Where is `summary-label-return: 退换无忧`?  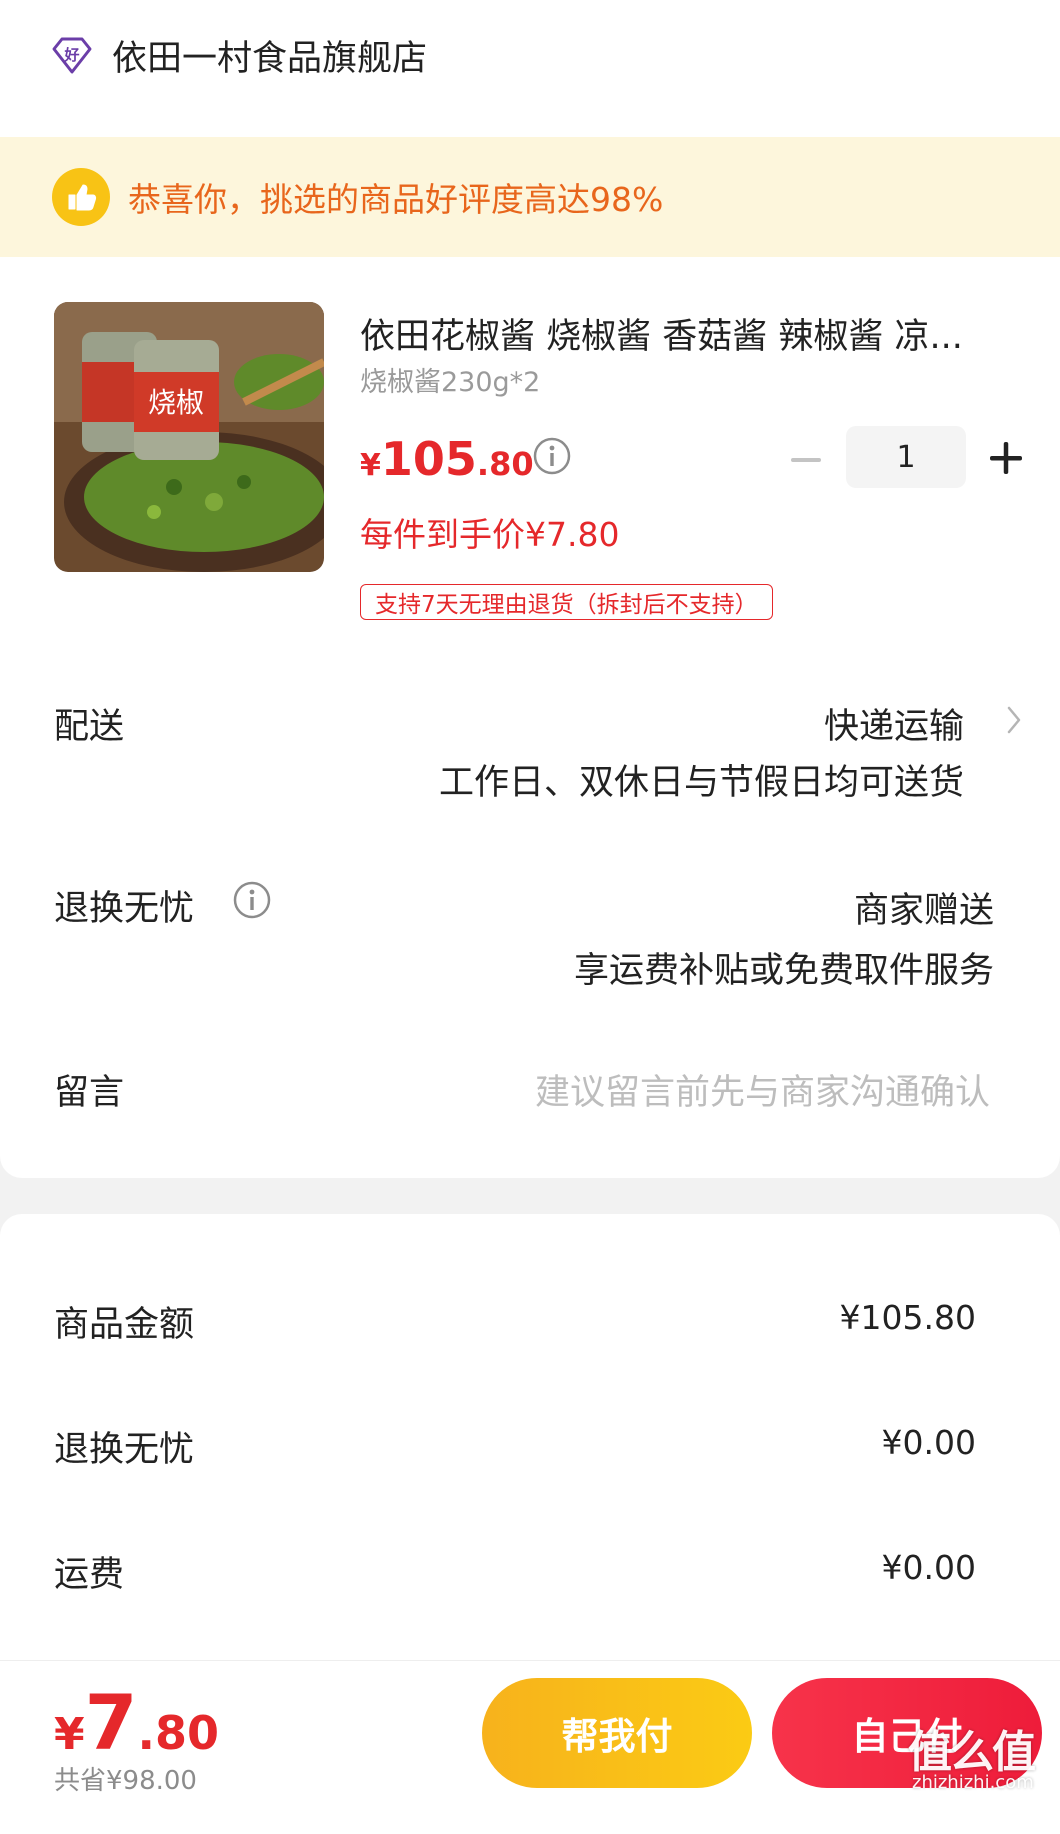 summary-label-return: 退换无忧 is located at coordinates (124, 1450).